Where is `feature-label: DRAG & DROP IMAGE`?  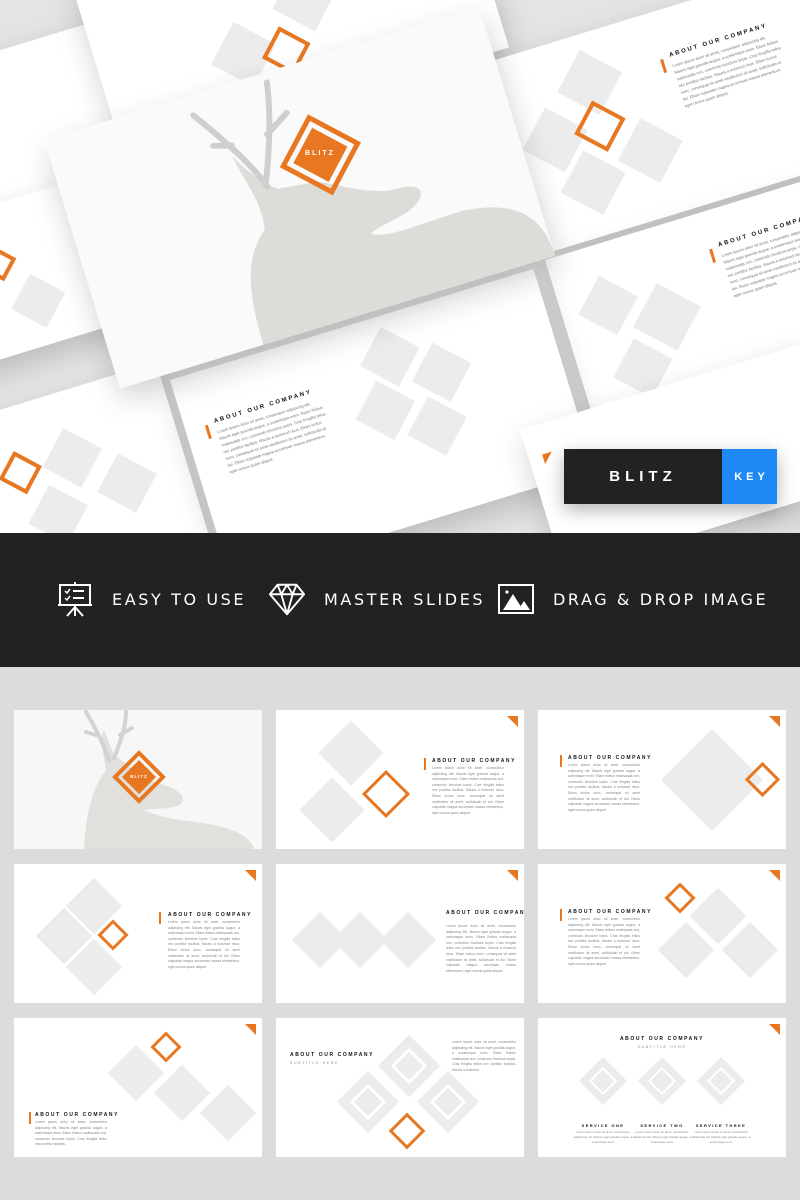
feature-label: DRAG & DROP IMAGE is located at coordinates (661, 599).